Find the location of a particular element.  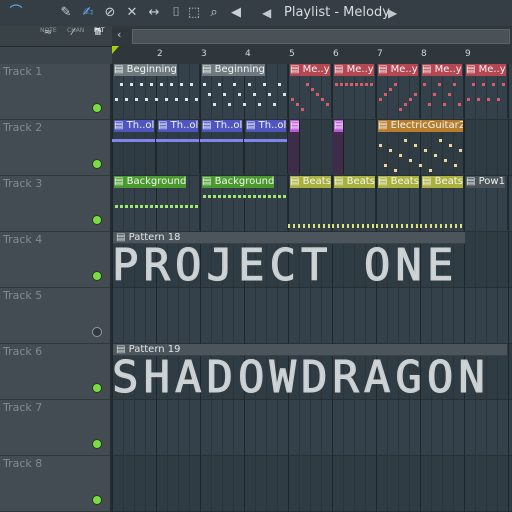

clip-background-1: ▤ Background is located at coordinates (244, 203).